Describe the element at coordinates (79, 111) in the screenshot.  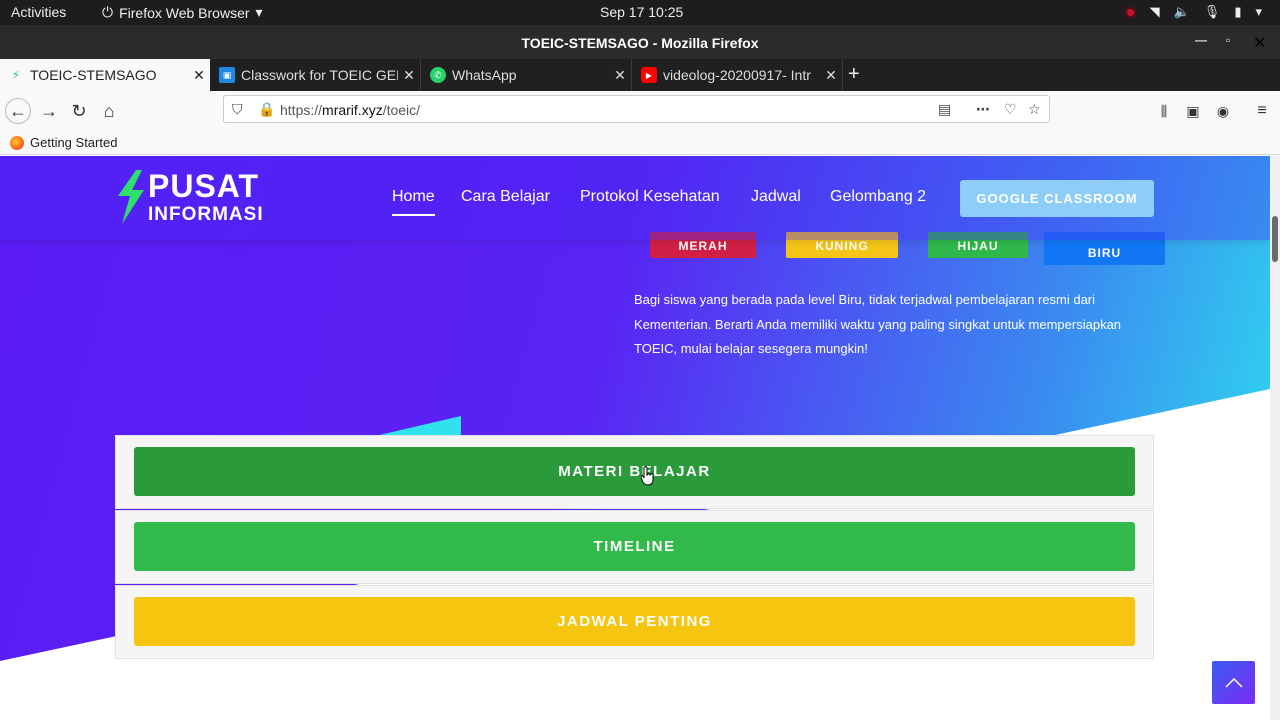
I see `reload-button: ↻` at that location.